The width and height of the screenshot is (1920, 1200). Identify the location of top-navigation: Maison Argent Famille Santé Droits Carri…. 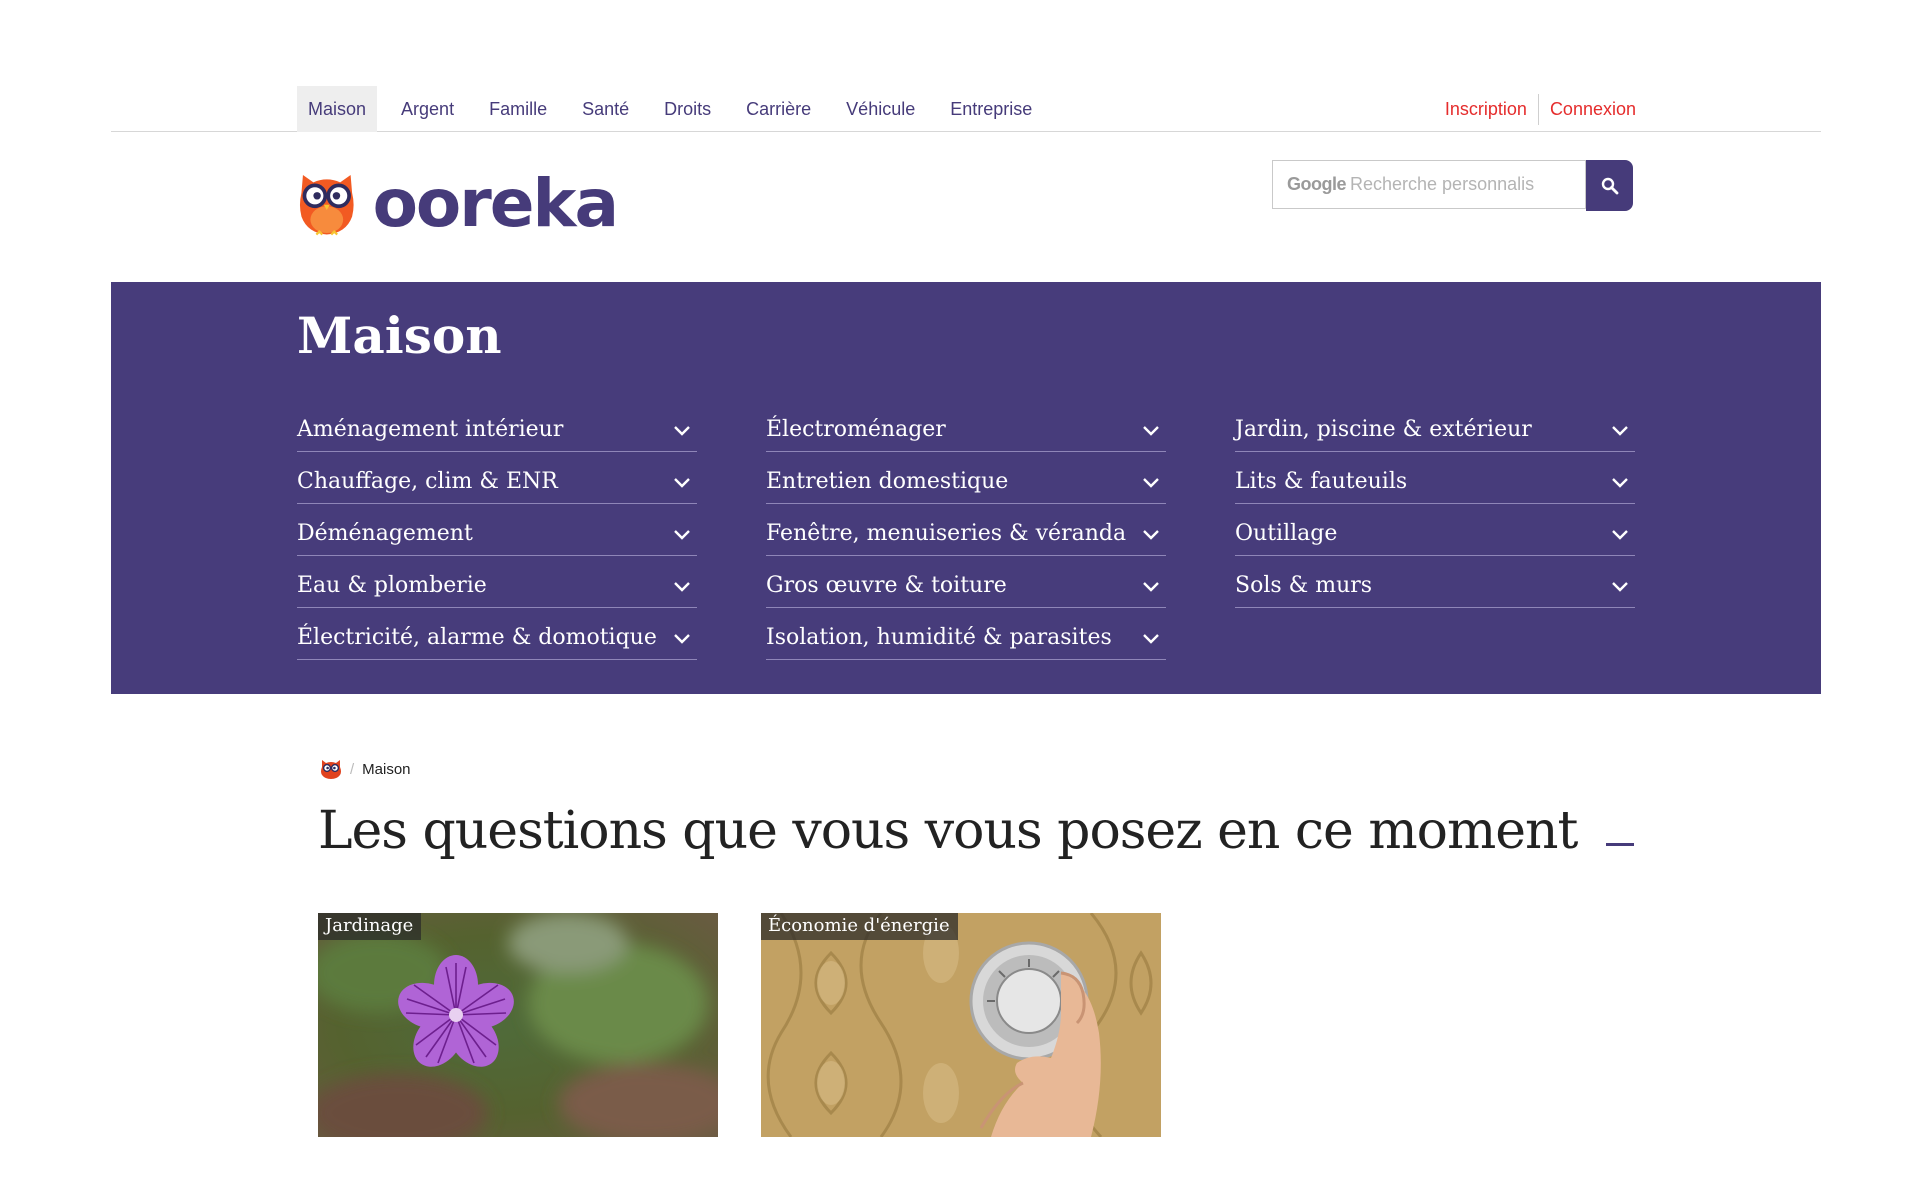
(966, 109).